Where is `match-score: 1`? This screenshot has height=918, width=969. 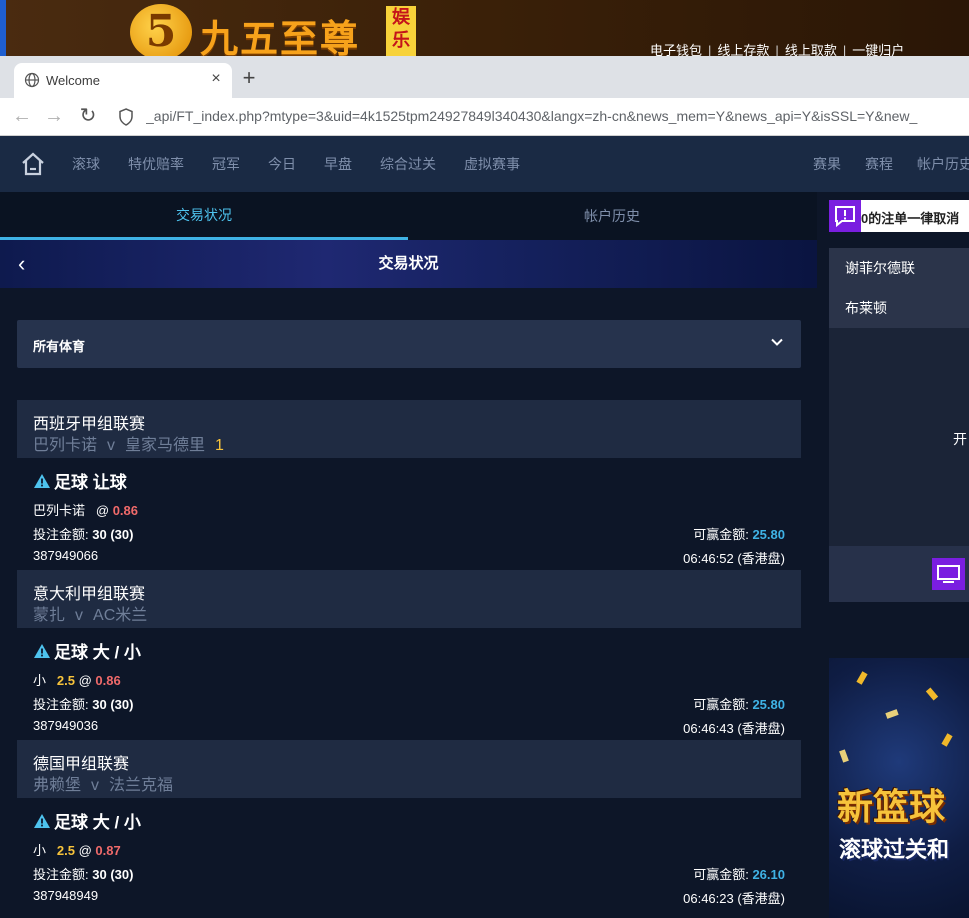
match-score: 1 is located at coordinates (219, 445).